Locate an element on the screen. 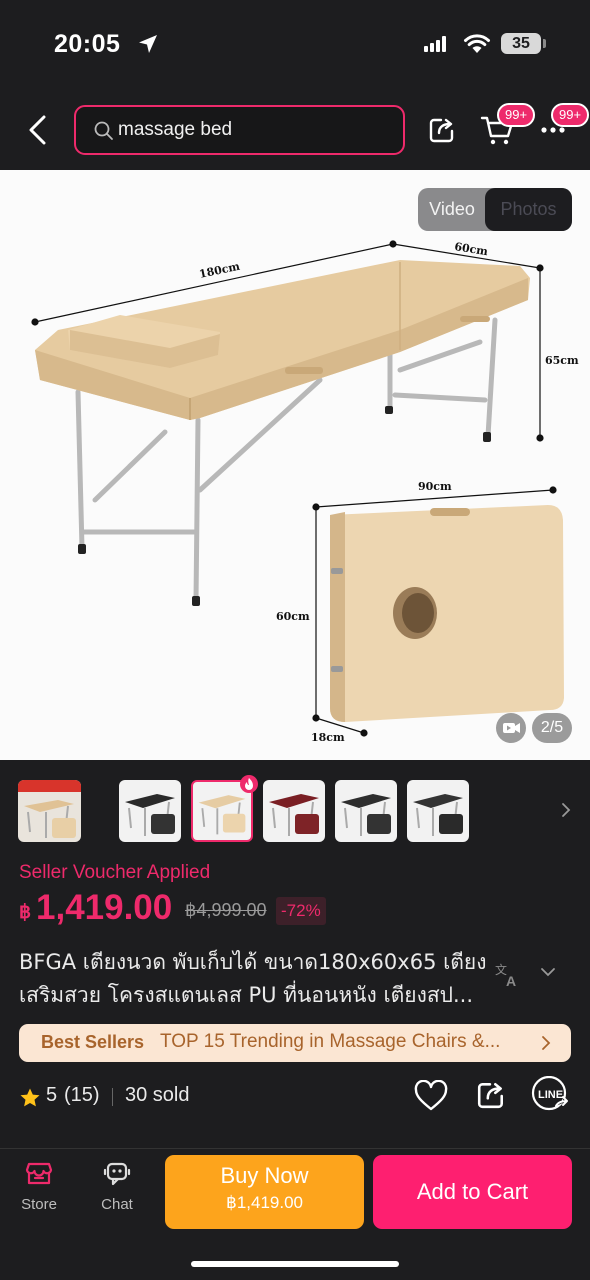  chat-robot-icon is located at coordinates (117, 1174).